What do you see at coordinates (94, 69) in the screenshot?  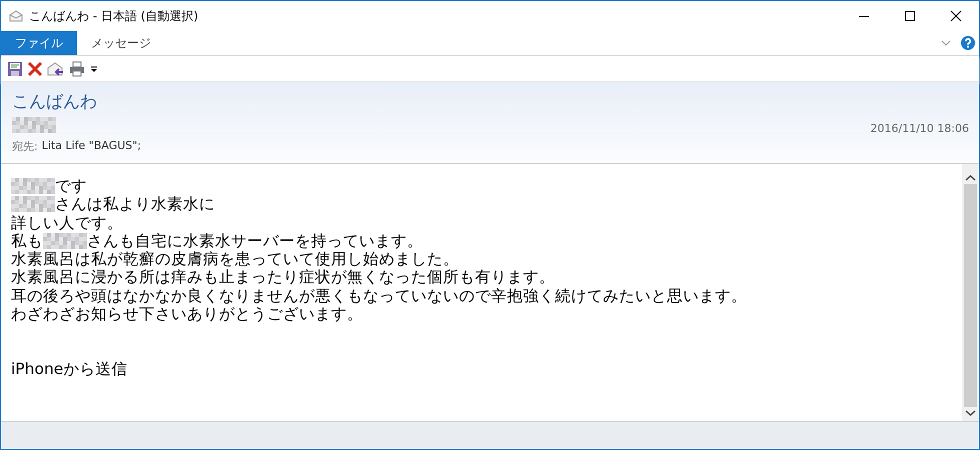 I see `dropdown-arrow-icon` at bounding box center [94, 69].